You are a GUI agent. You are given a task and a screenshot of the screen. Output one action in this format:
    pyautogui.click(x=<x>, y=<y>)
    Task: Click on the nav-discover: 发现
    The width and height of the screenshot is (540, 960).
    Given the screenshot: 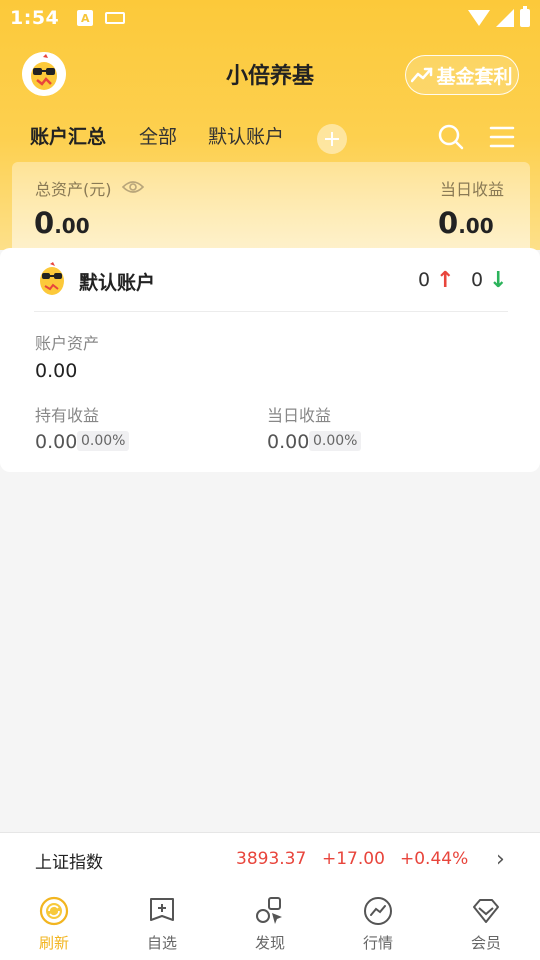 What is the action you would take?
    pyautogui.click(x=270, y=922)
    